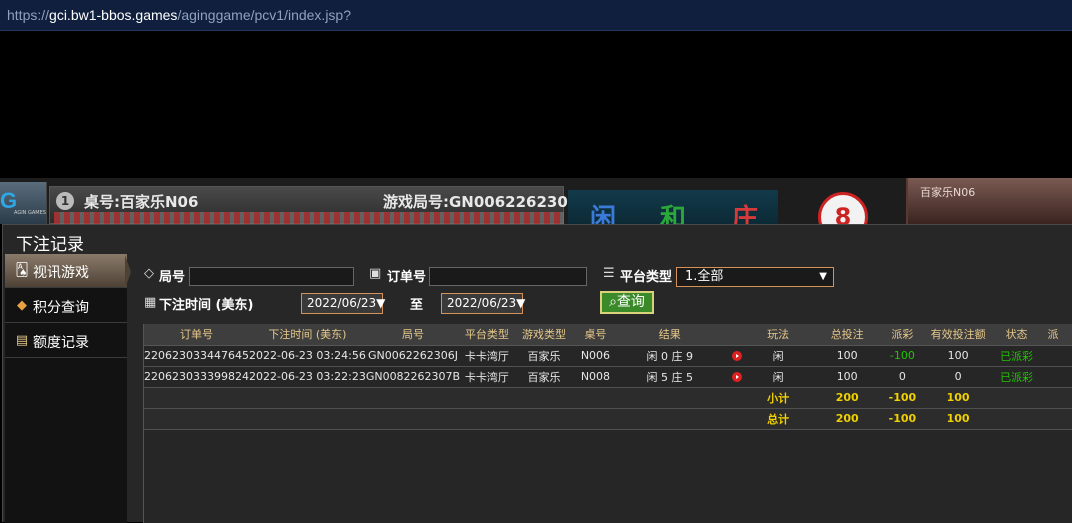 This screenshot has height=523, width=1072. What do you see at coordinates (736, 335) in the screenshot?
I see `col-replay` at bounding box center [736, 335].